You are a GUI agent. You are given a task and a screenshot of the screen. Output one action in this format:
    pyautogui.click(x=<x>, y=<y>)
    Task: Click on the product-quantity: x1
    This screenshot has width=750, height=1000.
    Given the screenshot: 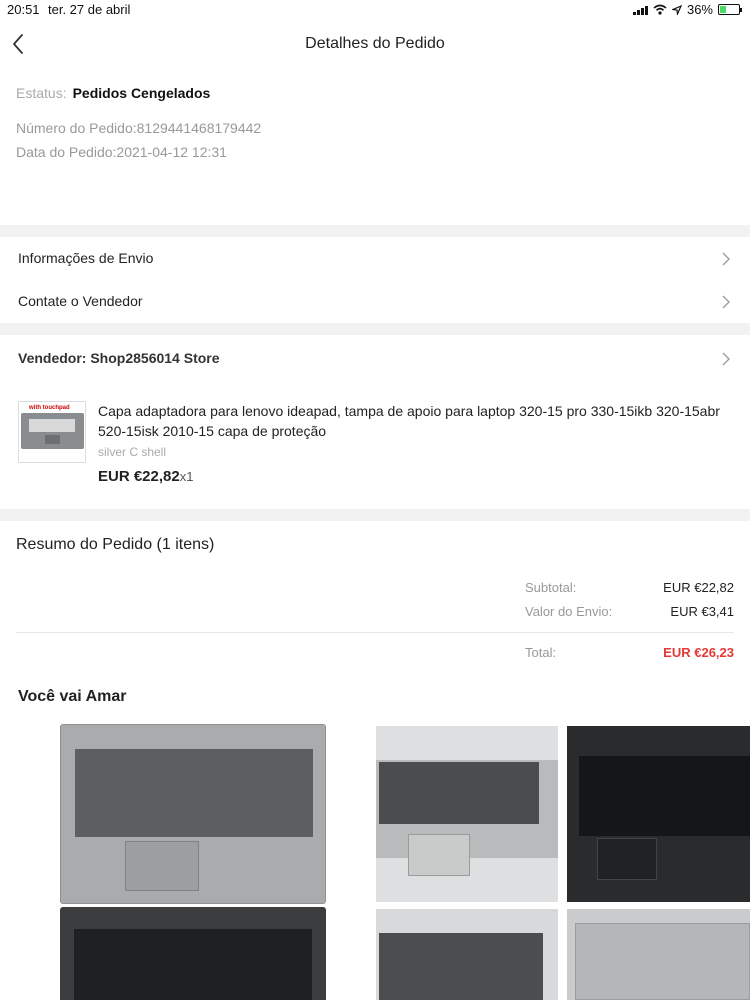 What is the action you would take?
    pyautogui.click(x=186, y=476)
    